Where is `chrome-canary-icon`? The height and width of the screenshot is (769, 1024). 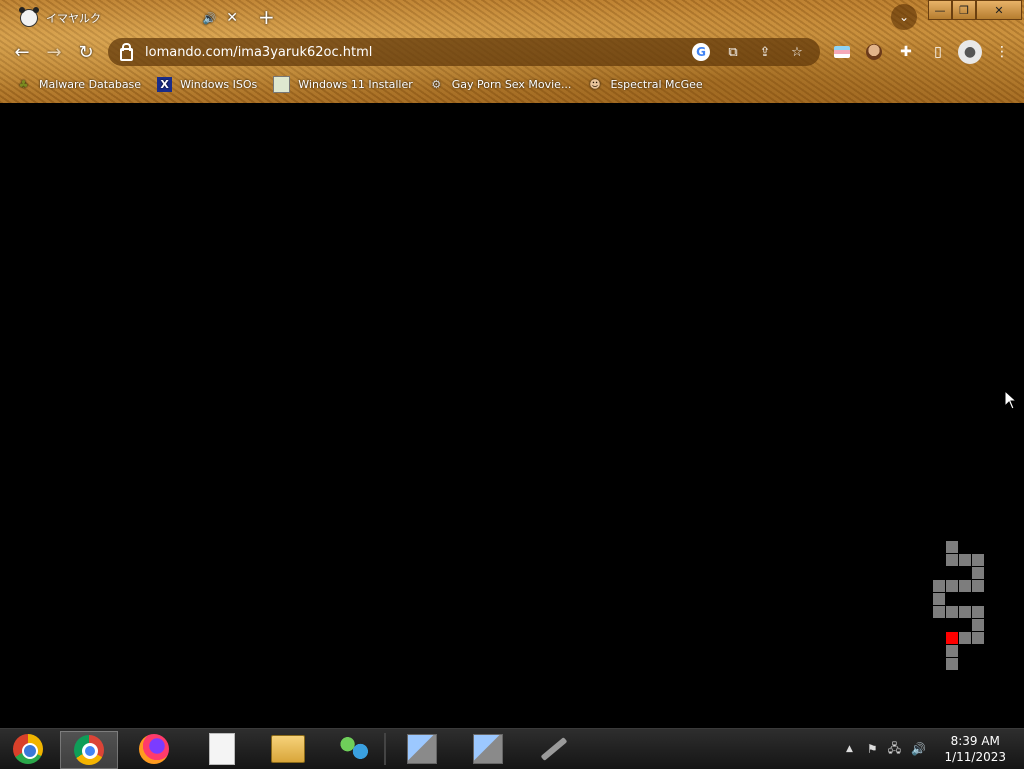
chrome-canary-icon is located at coordinates (28, 749).